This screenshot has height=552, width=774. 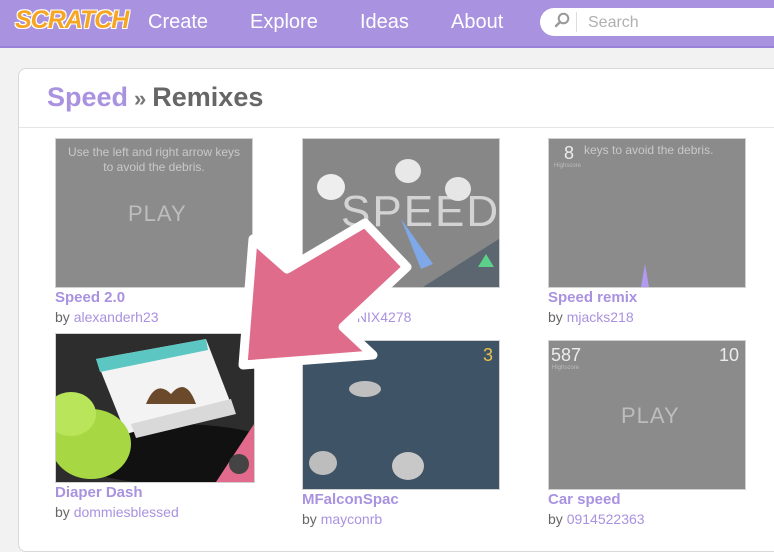 What do you see at coordinates (208, 97) in the screenshot?
I see `page-subtitle: Remixes` at bounding box center [208, 97].